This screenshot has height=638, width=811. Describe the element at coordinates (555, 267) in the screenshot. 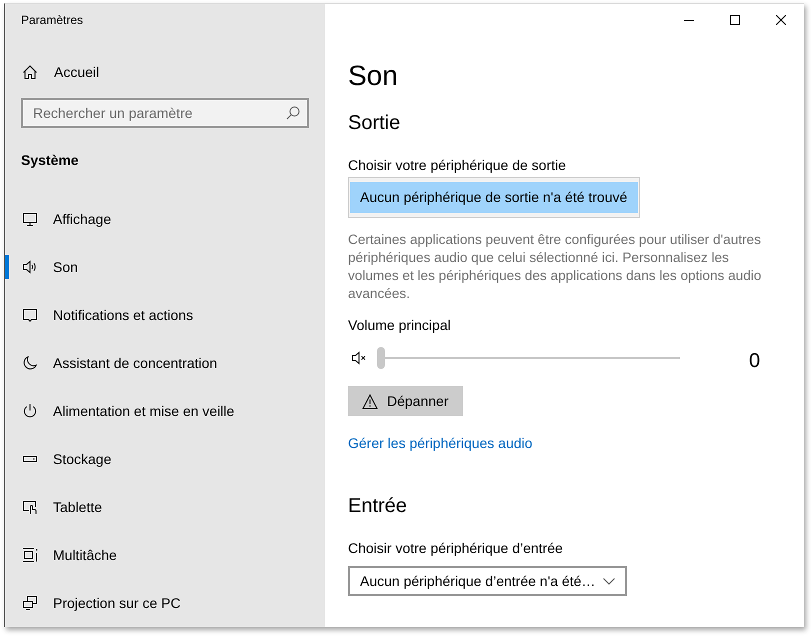

I see `description-text: Certaines applications peuvent être configurées pour utiliser d'autres périphériques audio que celui sélectionné ici. Personnalisez les volumes et les périphériques des applications dans les options audio avancées.` at that location.